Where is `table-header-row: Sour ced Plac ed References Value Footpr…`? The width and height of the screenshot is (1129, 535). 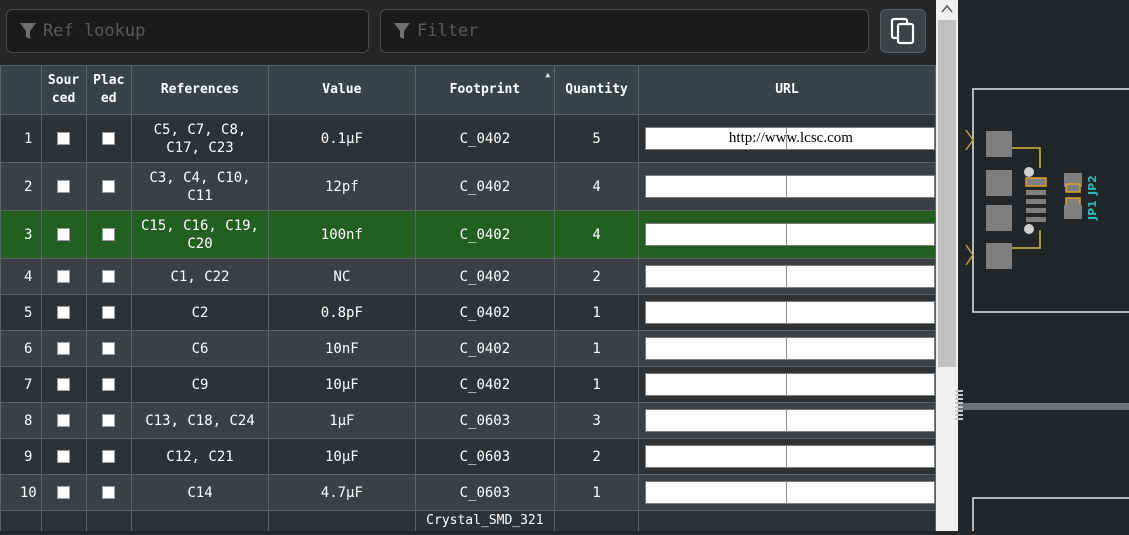 table-header-row: Sour ced Plac ed References Value Footpr… is located at coordinates (468, 90).